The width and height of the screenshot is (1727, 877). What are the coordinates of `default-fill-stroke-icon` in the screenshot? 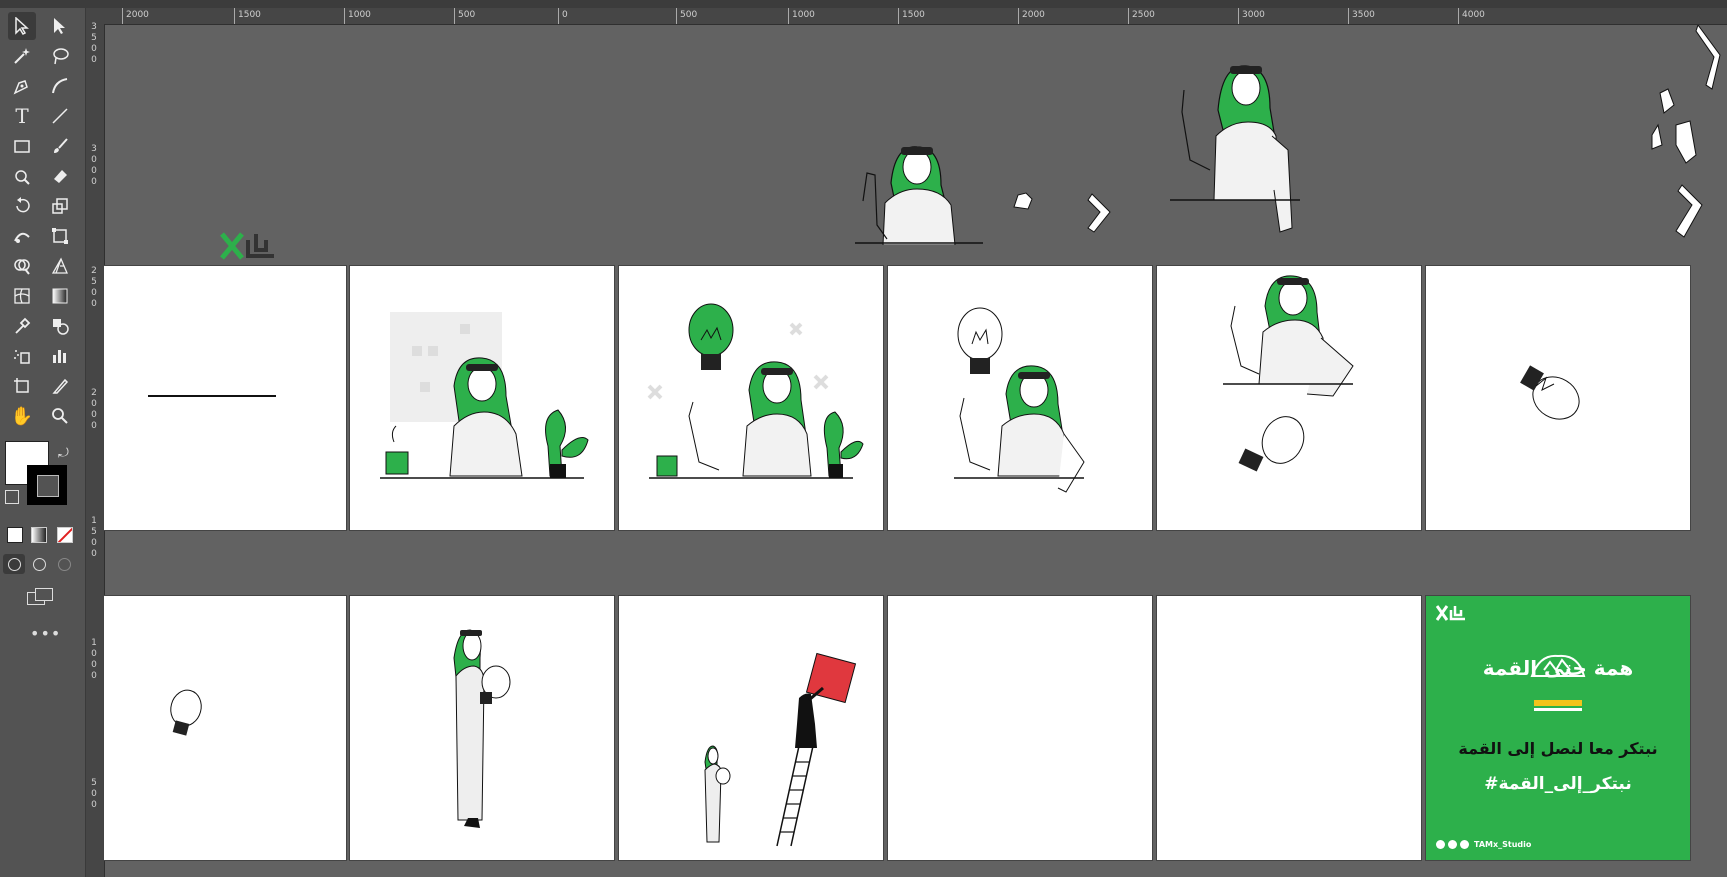 It's located at (12, 497).